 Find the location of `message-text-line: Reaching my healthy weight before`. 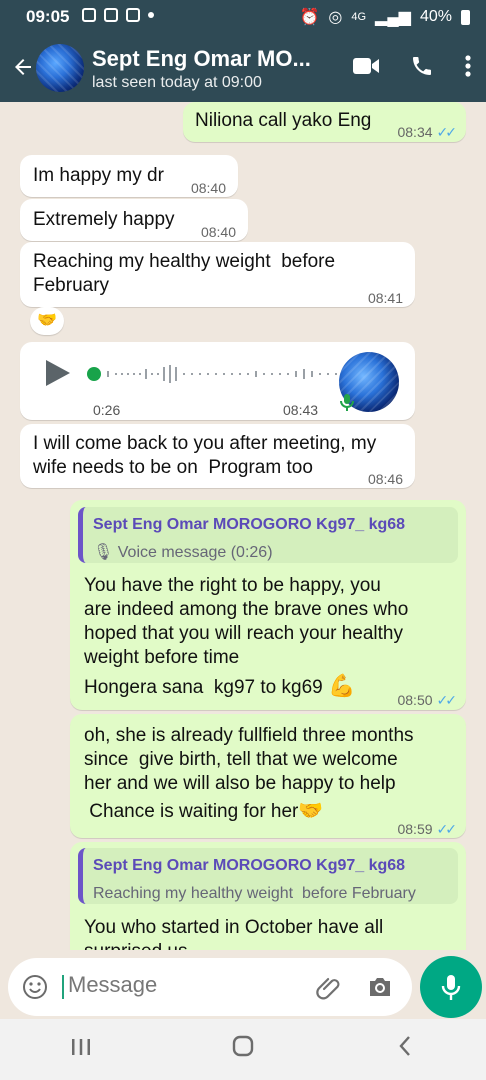

message-text-line: Reaching my healthy weight before is located at coordinates (184, 261).